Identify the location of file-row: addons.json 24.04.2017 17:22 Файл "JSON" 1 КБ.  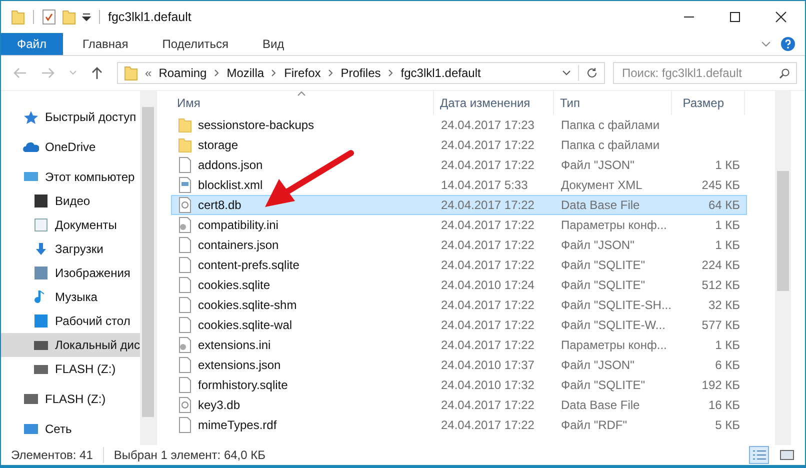
(459, 165).